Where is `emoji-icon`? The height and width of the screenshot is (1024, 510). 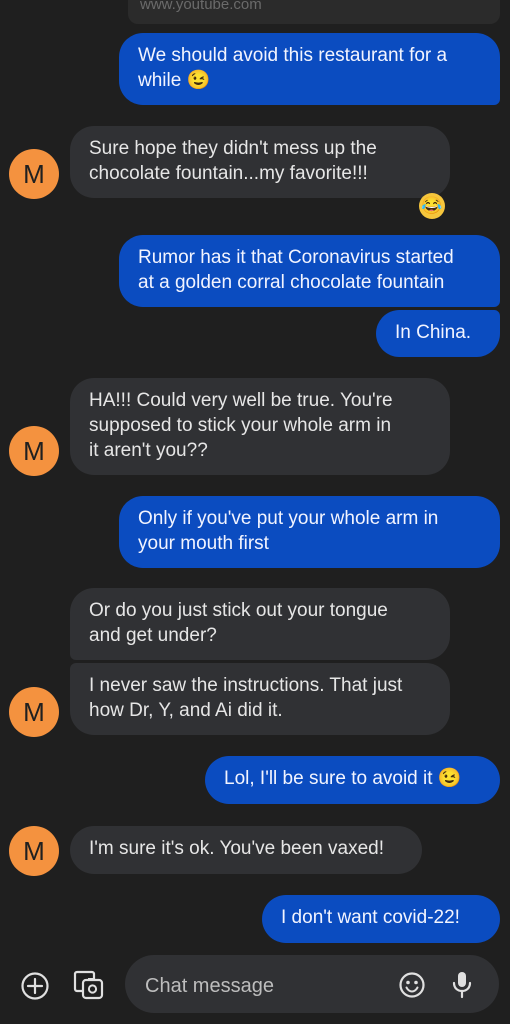 emoji-icon is located at coordinates (412, 985).